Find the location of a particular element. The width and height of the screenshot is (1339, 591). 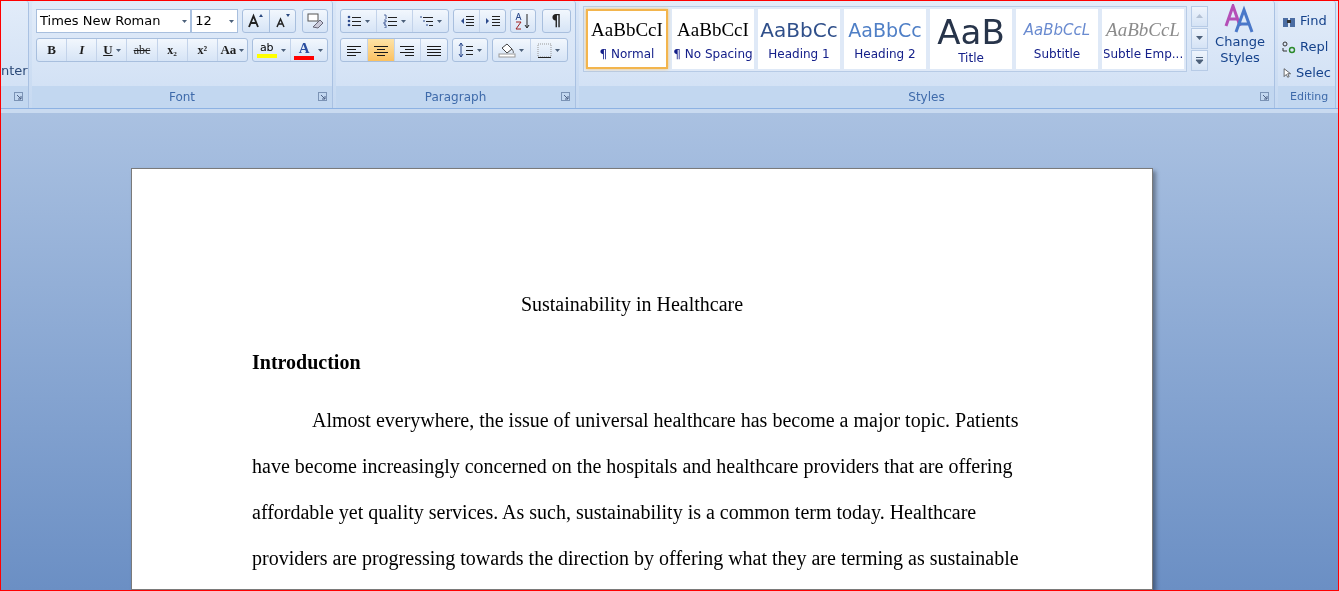

font-name-dropdown: Times New Roman is located at coordinates (114, 21).